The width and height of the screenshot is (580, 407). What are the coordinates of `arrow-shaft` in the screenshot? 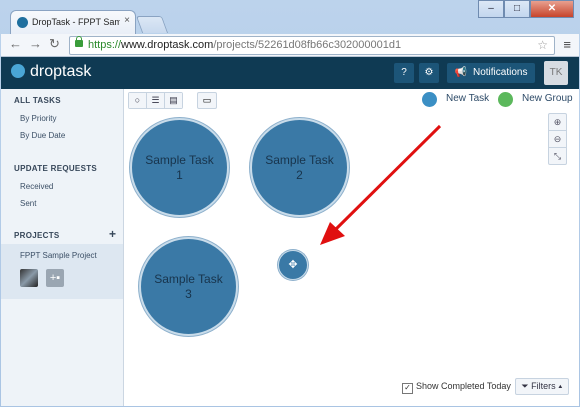 It's located at (386, 179).